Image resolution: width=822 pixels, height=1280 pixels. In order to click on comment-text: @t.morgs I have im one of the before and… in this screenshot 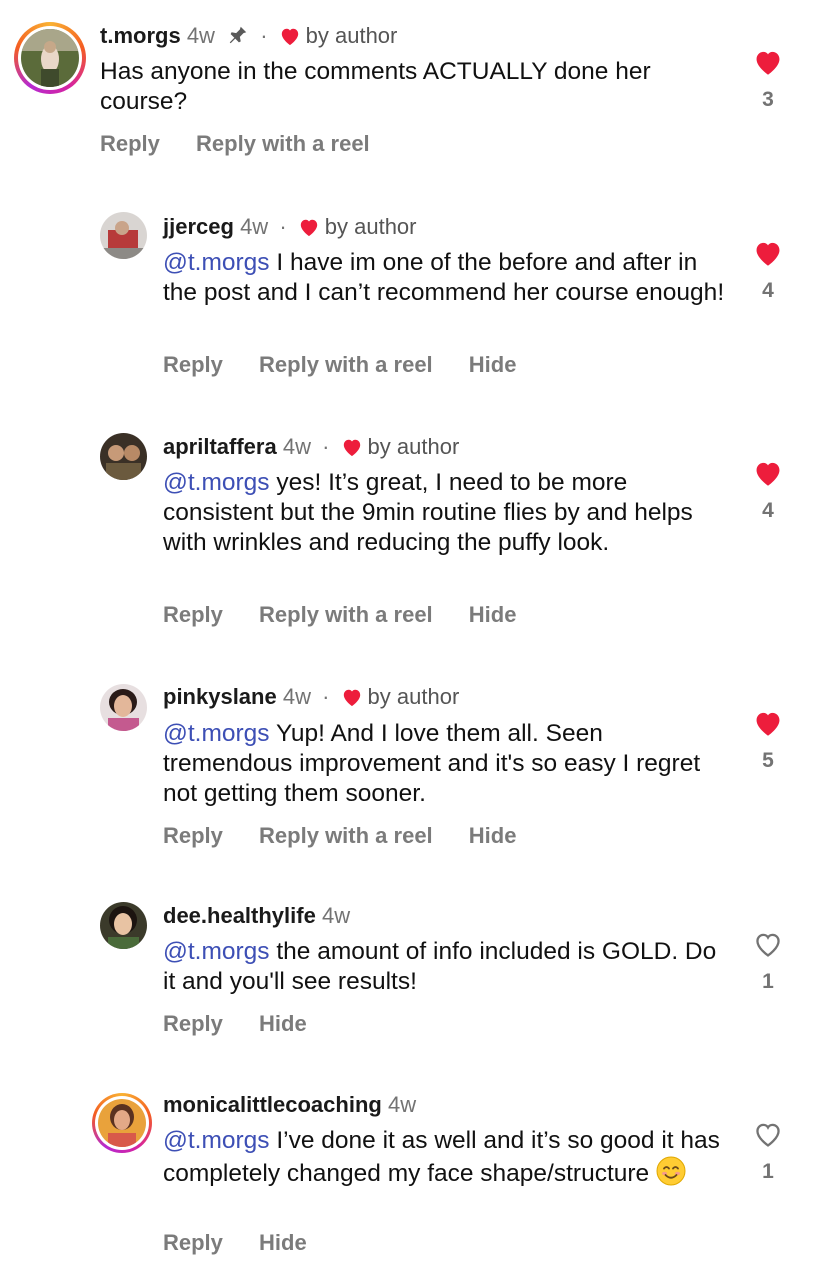, I will do `click(444, 277)`.